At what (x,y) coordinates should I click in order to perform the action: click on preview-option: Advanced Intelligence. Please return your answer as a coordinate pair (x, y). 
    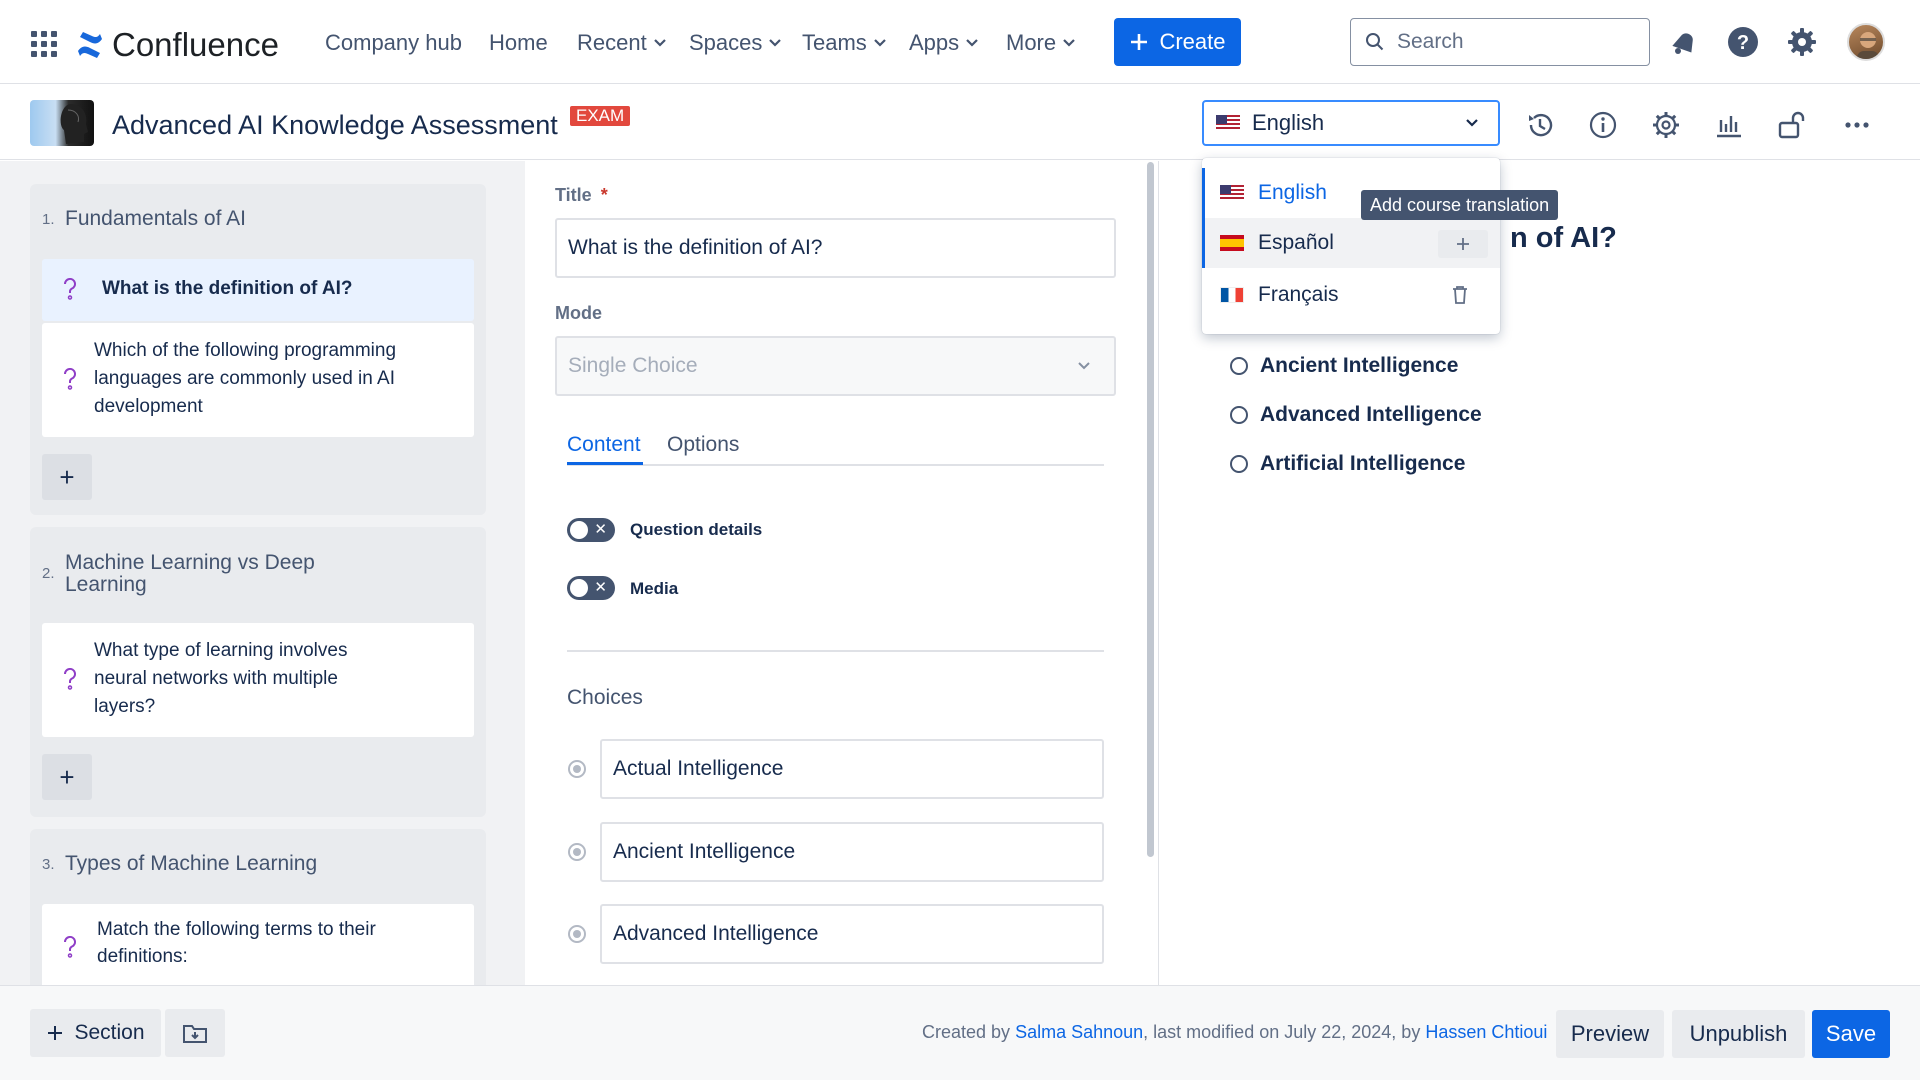
    Looking at the image, I should click on (1356, 415).